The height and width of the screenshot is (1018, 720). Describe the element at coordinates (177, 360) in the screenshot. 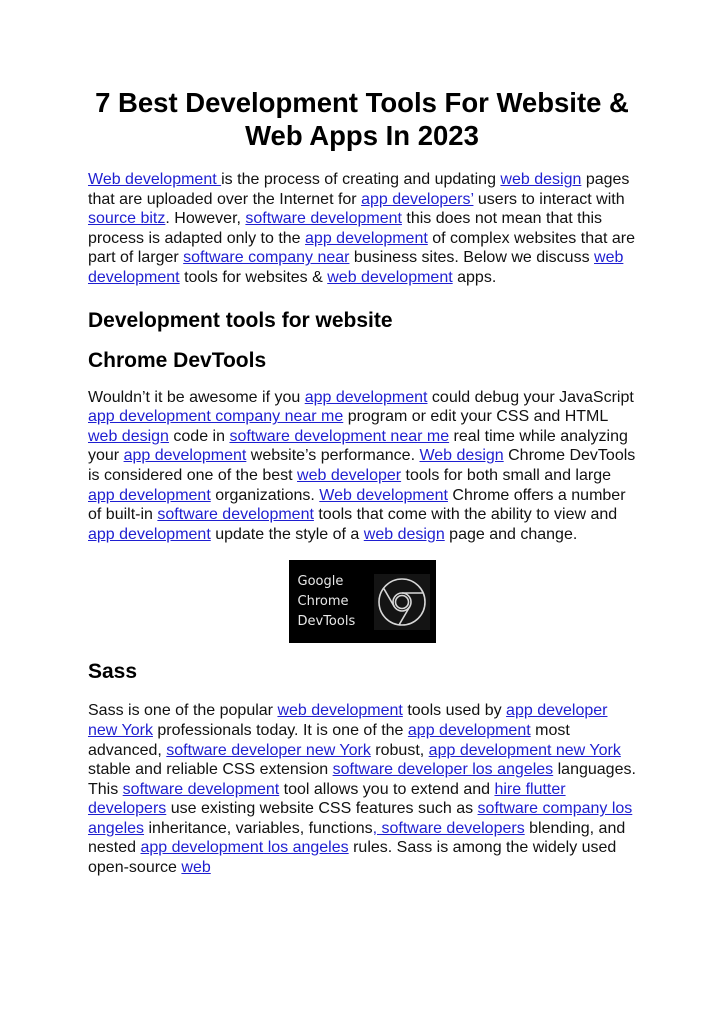

I see `chrome-devtools-heading: Chrome DevTools` at that location.